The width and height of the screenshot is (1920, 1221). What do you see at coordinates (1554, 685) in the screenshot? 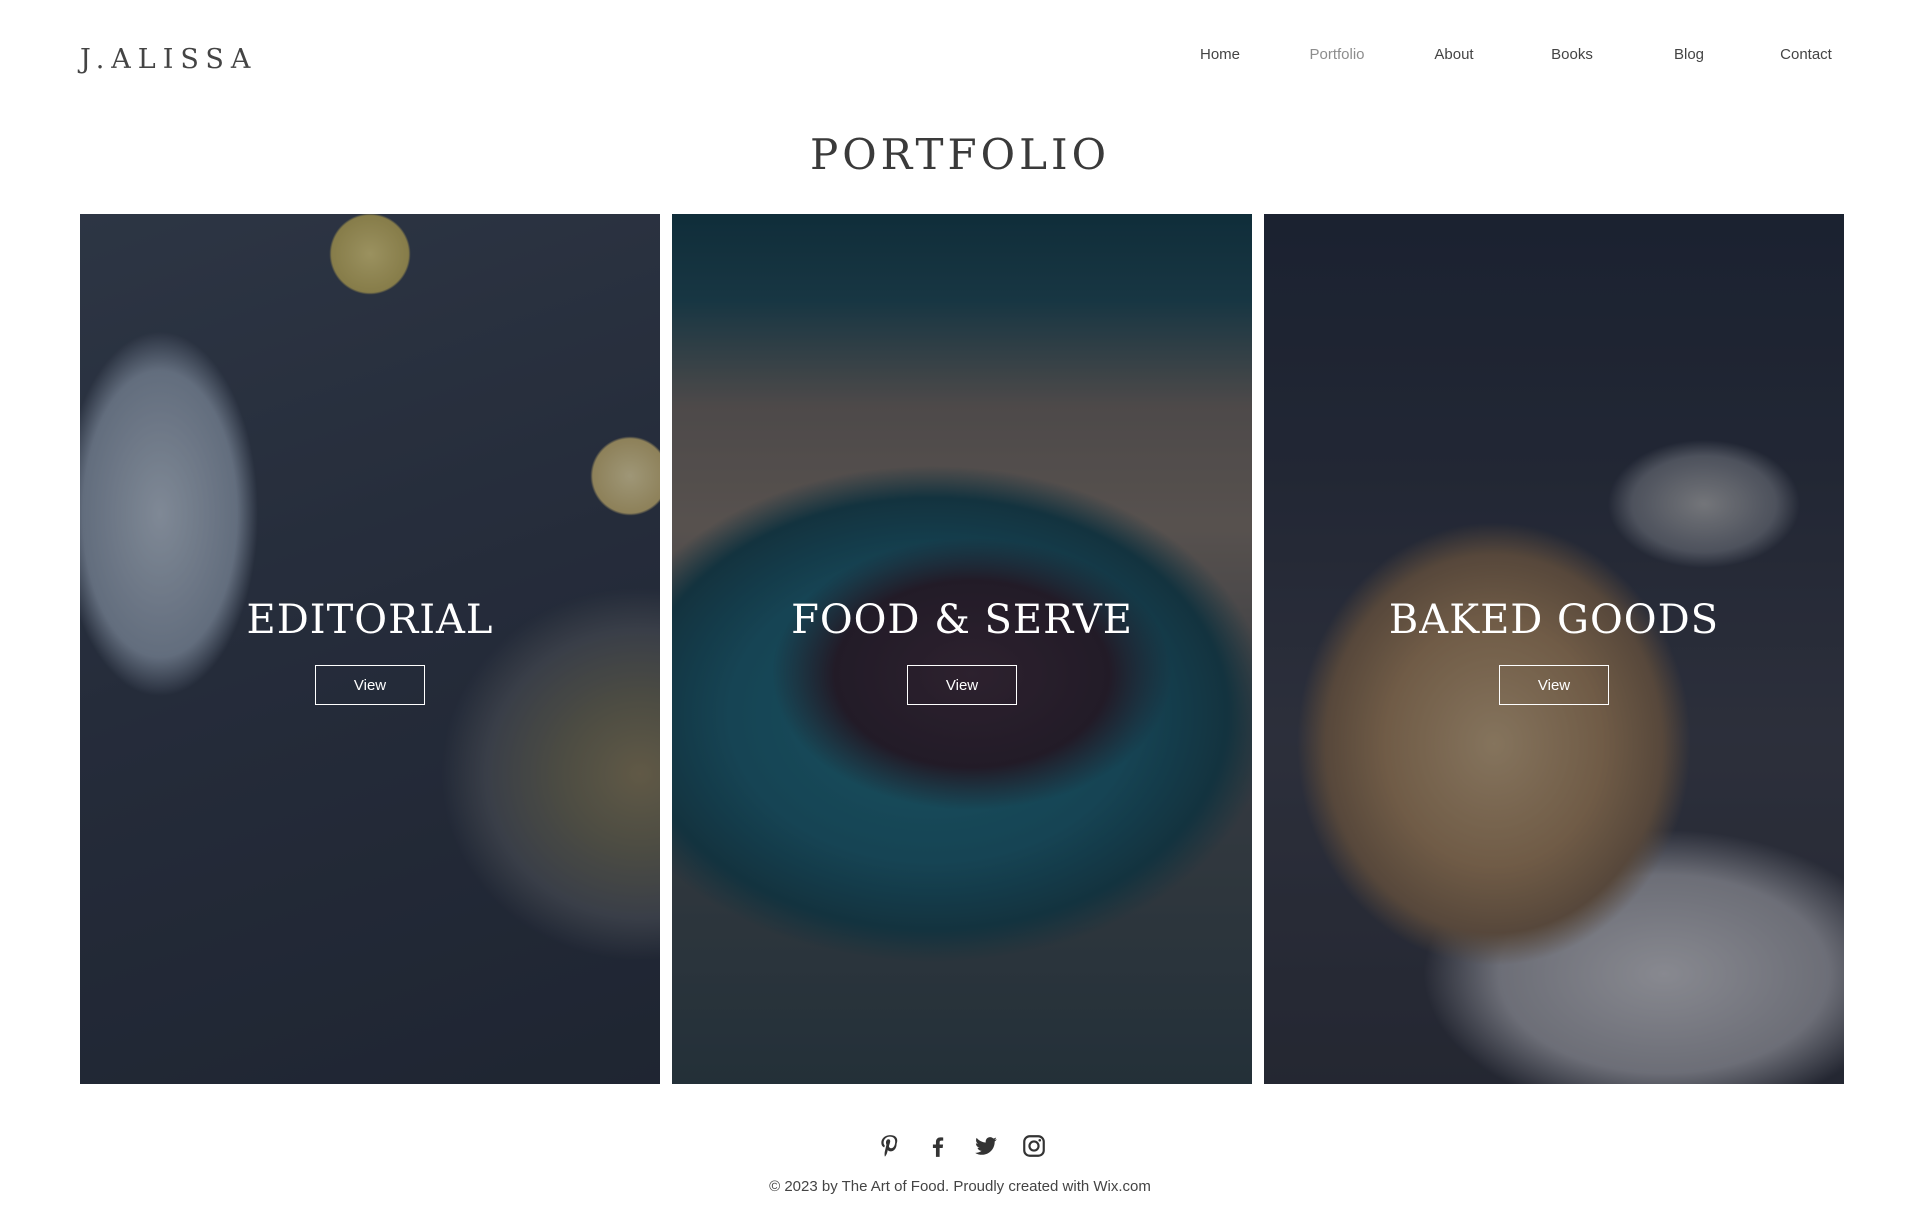
I see `view-button-baked-goods: View` at bounding box center [1554, 685].